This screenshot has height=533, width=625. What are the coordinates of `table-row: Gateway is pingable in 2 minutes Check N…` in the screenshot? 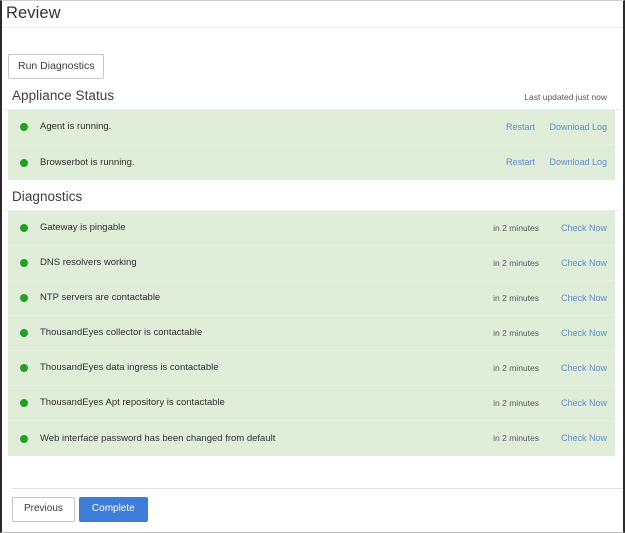 It's located at (311, 228).